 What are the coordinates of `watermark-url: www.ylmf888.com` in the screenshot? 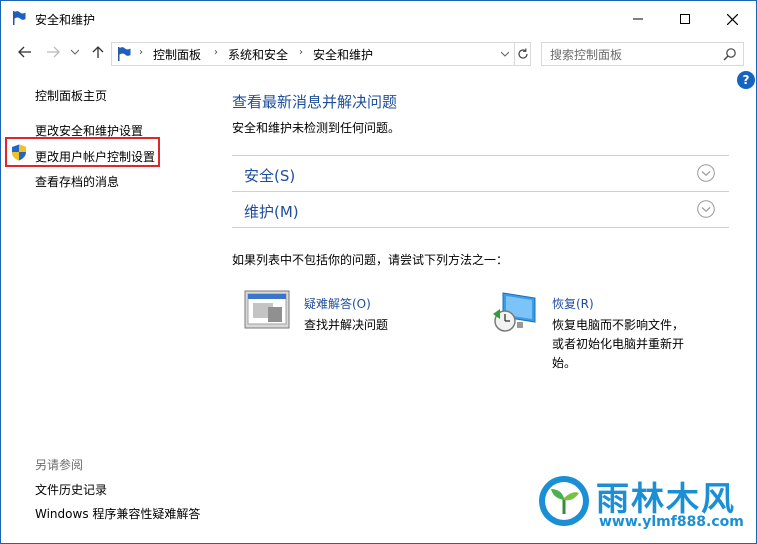 It's located at (671, 522).